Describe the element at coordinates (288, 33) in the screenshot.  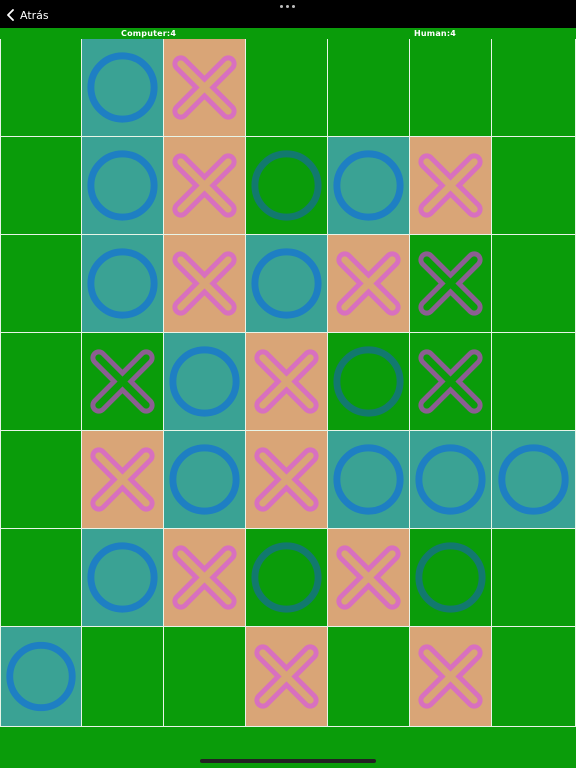
I see `score-bar: Computer:4 Human:4` at that location.